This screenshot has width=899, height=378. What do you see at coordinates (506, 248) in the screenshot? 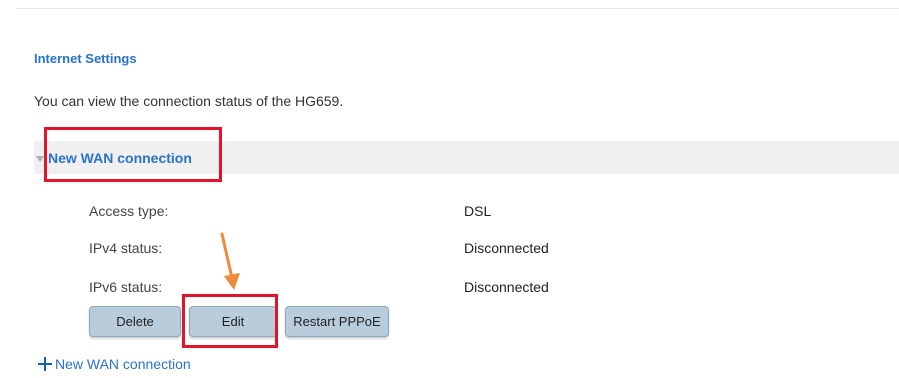
I see `ipv4-status-value: Disconnected` at bounding box center [506, 248].